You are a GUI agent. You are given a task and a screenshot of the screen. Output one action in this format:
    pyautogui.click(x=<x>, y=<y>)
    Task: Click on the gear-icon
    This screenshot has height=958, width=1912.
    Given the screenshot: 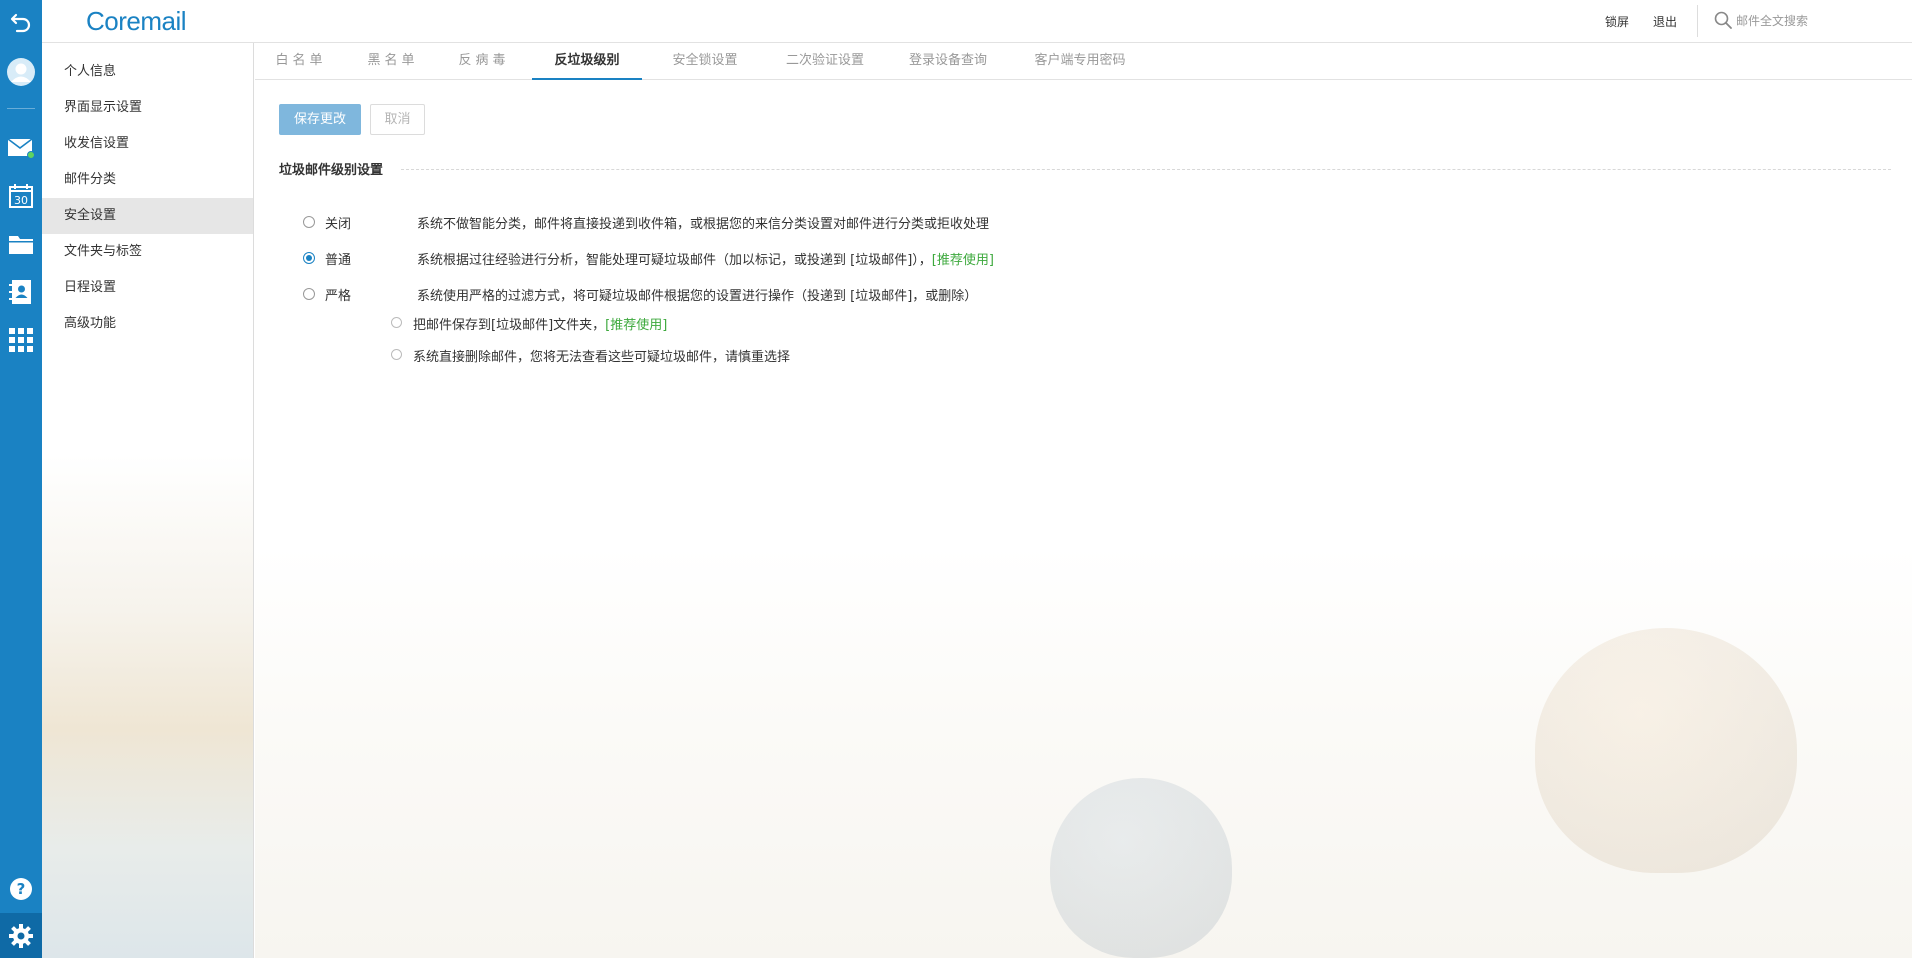 What is the action you would take?
    pyautogui.click(x=21, y=935)
    